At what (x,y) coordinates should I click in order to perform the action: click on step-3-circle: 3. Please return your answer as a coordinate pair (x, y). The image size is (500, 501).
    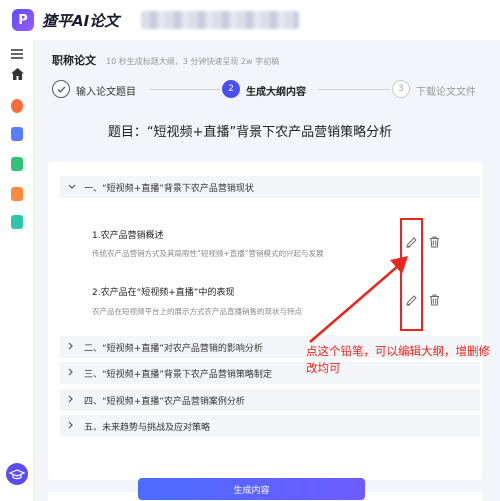
    Looking at the image, I should click on (401, 89).